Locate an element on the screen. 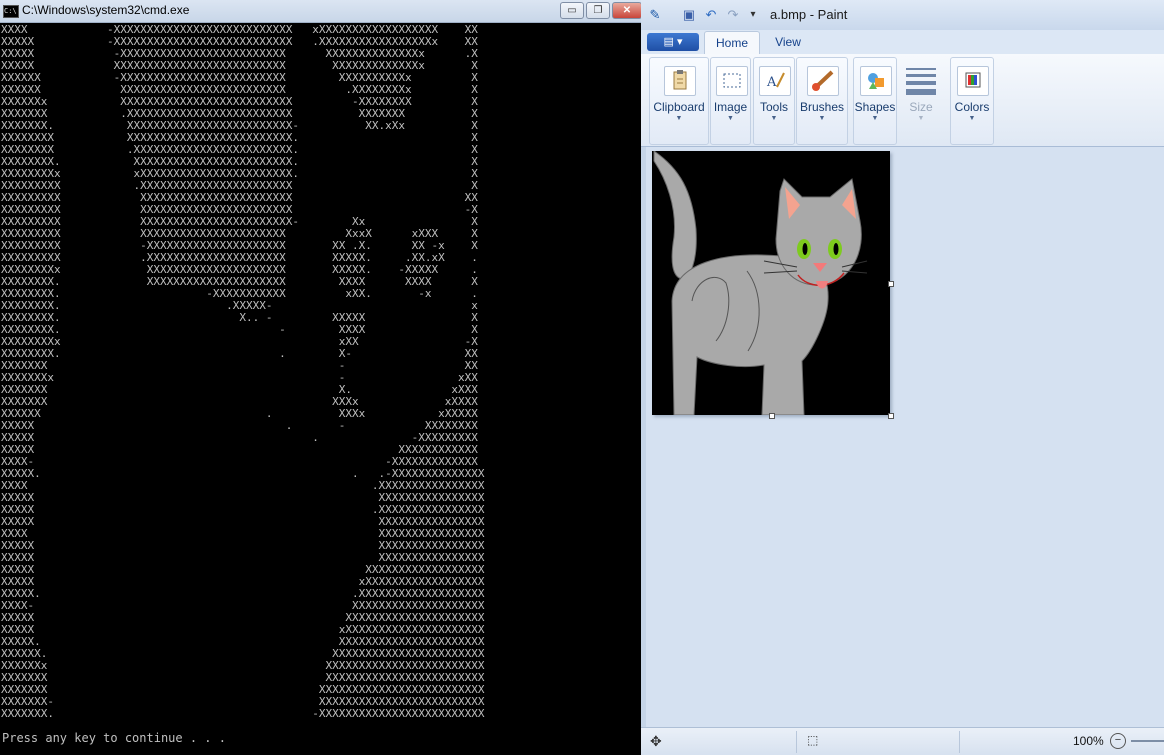 The height and width of the screenshot is (755, 1164). tools-group: A Tools ▼ is located at coordinates (774, 101).